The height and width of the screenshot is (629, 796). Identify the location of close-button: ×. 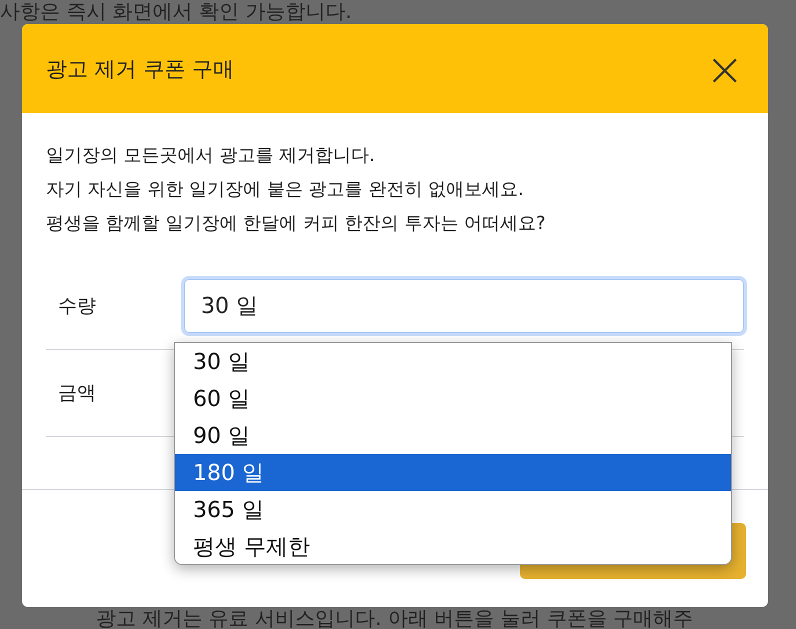
(724, 69).